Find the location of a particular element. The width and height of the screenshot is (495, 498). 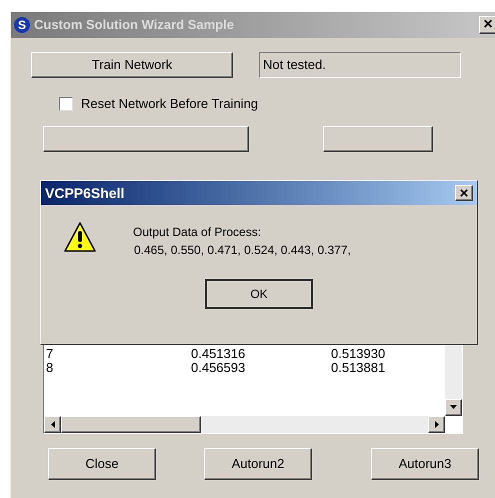

scroll-down-button is located at coordinates (453, 407).